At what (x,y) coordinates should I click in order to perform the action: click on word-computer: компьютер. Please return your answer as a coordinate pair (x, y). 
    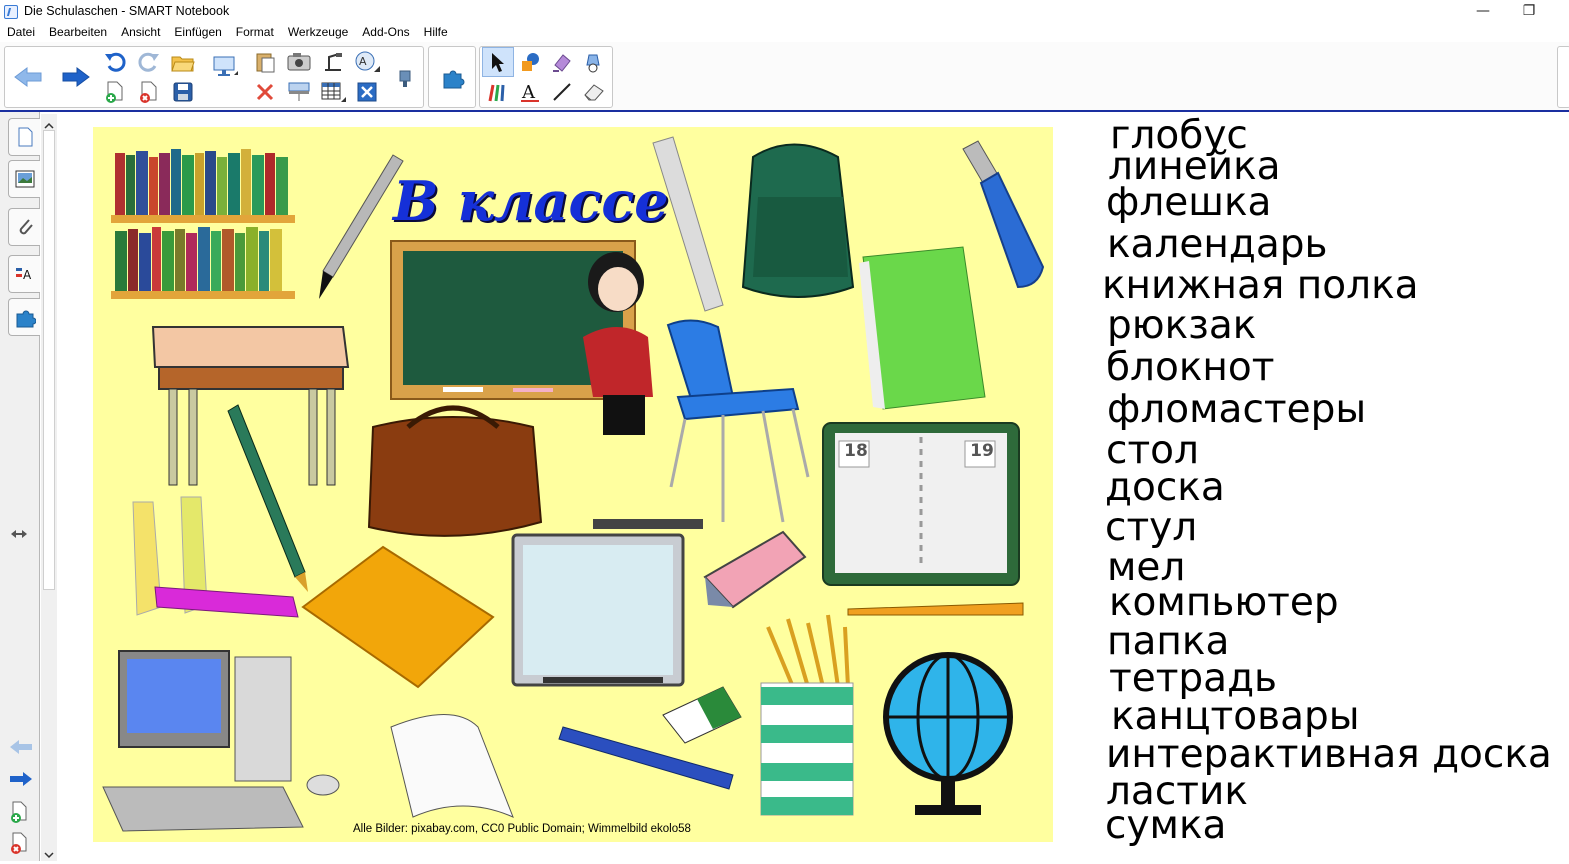
    Looking at the image, I should click on (1224, 602).